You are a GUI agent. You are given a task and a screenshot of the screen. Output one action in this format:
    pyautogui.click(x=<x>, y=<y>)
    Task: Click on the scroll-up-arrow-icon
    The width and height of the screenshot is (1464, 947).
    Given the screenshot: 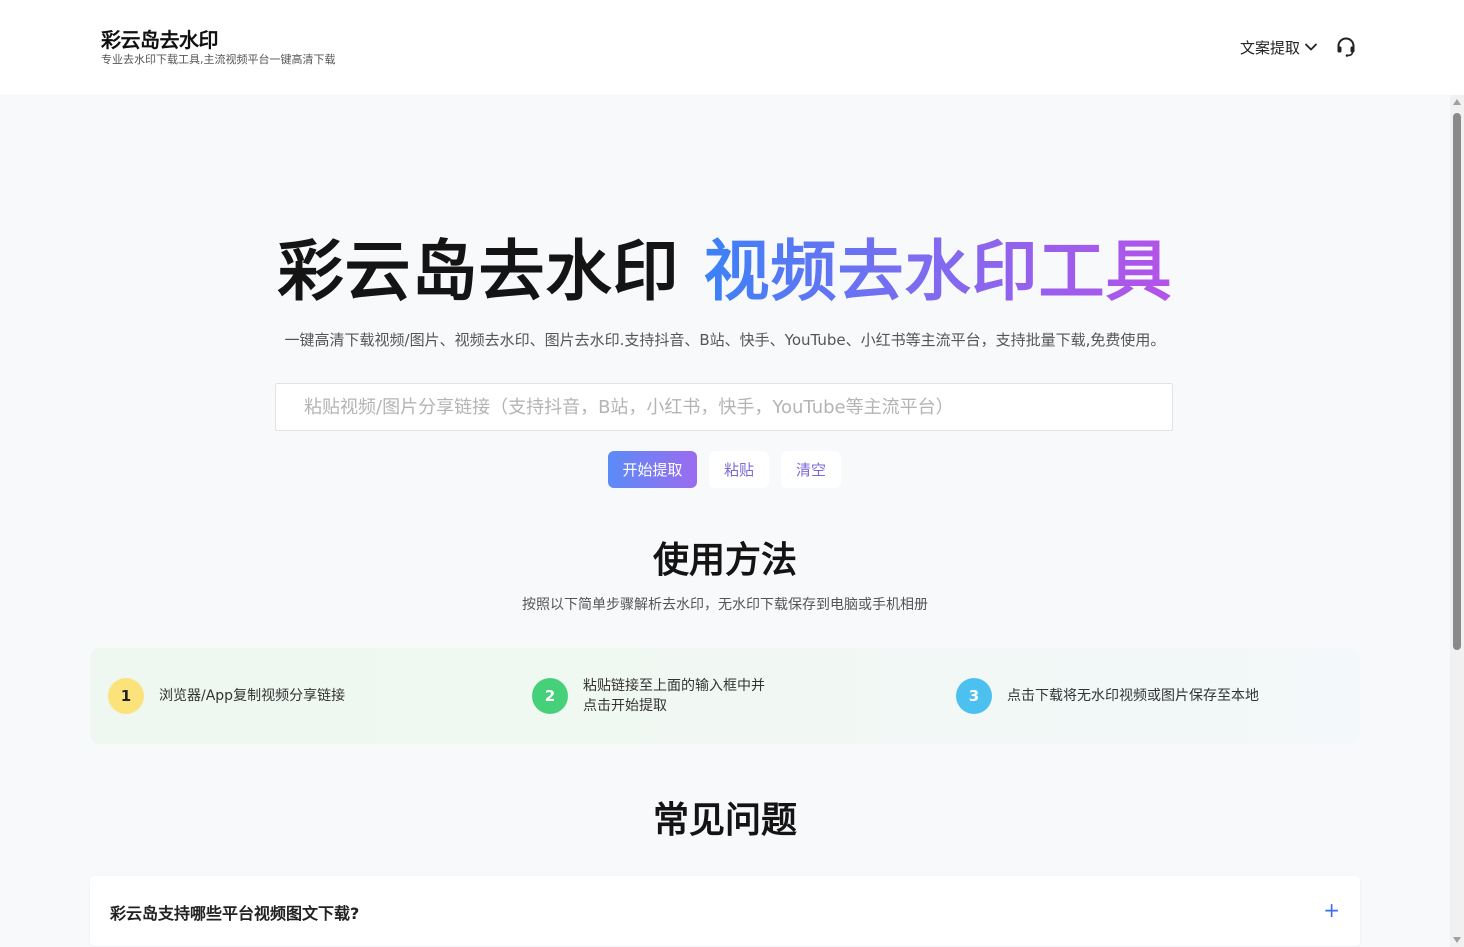 What is the action you would take?
    pyautogui.click(x=1457, y=102)
    